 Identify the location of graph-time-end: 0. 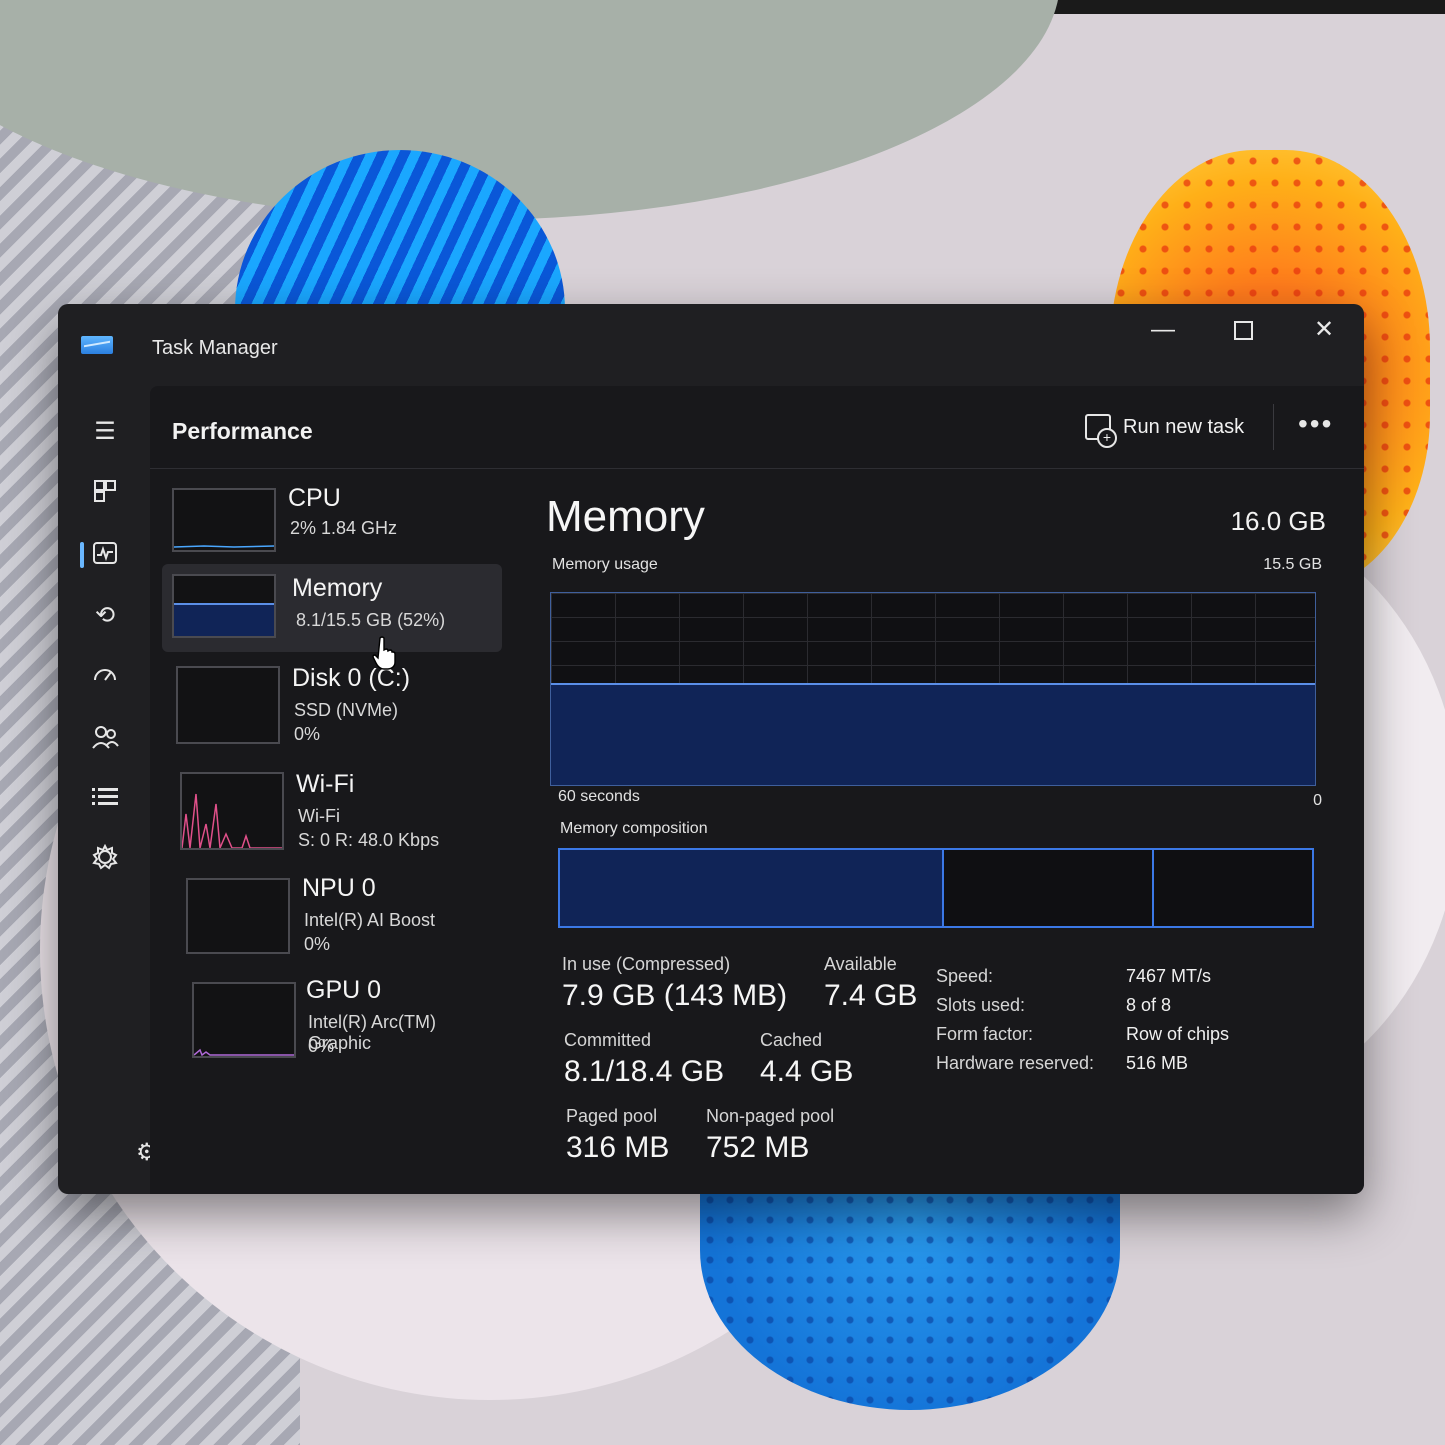
(1317, 800).